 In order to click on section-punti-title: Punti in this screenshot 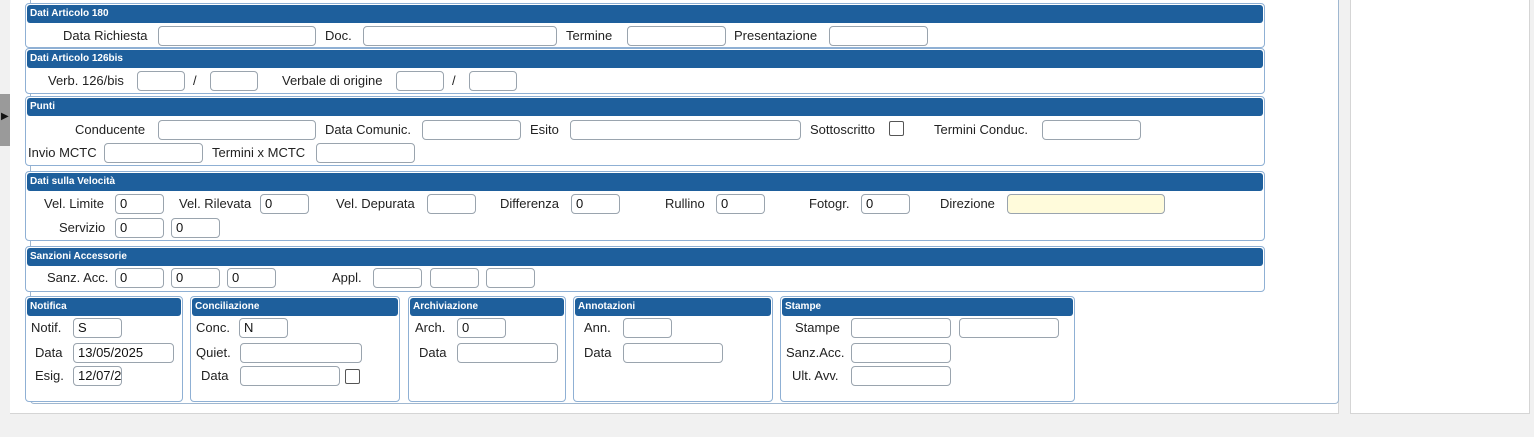, I will do `click(645, 107)`.